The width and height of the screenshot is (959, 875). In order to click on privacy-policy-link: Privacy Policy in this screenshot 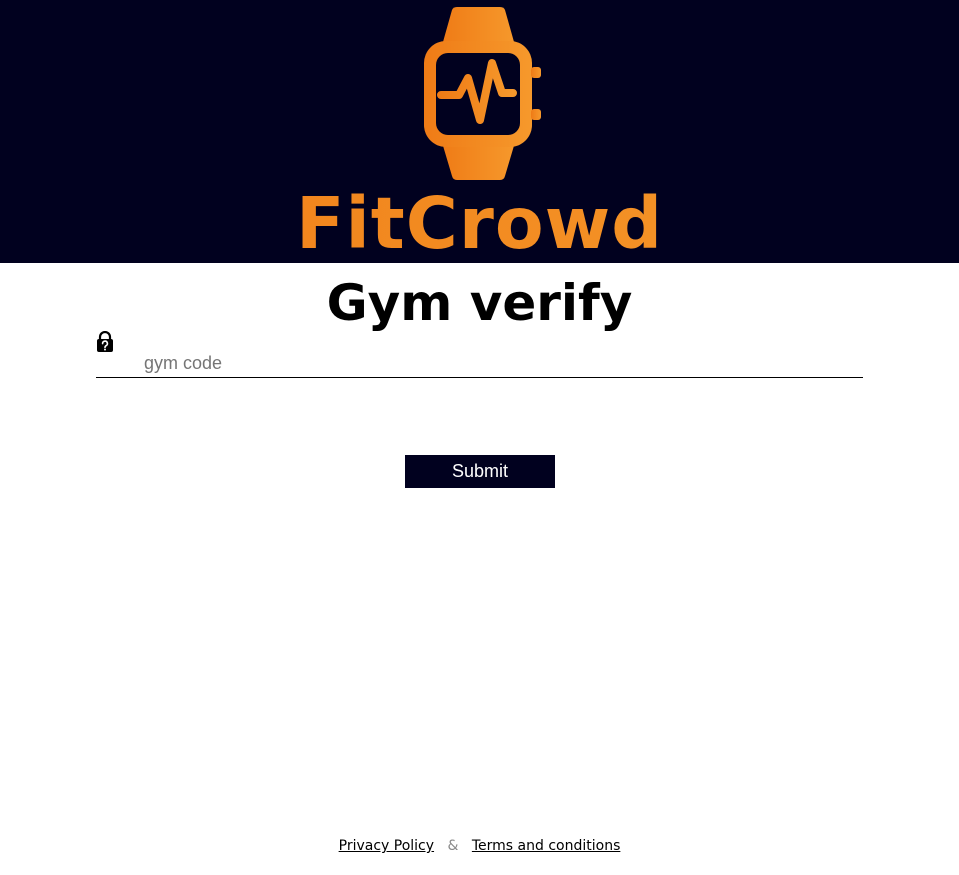, I will do `click(386, 846)`.